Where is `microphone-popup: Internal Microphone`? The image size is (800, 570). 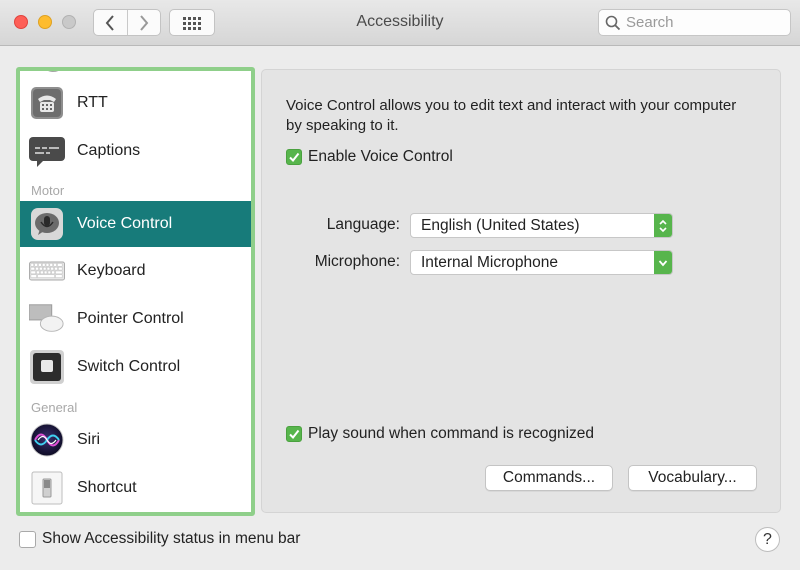 microphone-popup: Internal Microphone is located at coordinates (541, 262).